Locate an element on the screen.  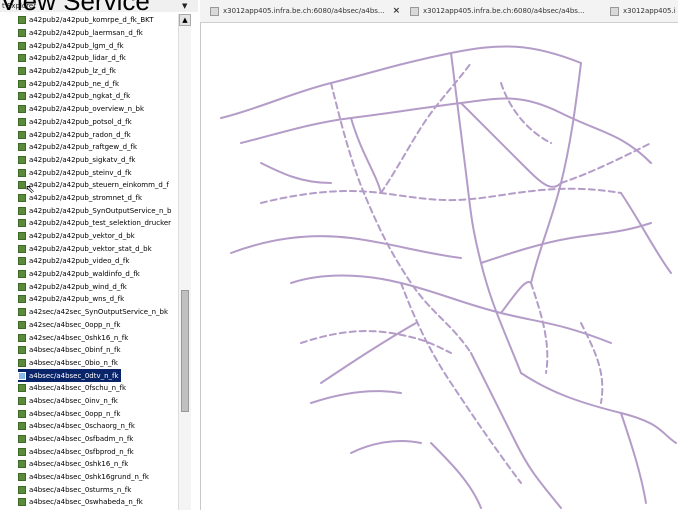
tree-item-label: a42pub2/a42pub_steinv_d_fk is located at coordinates (80, 172).